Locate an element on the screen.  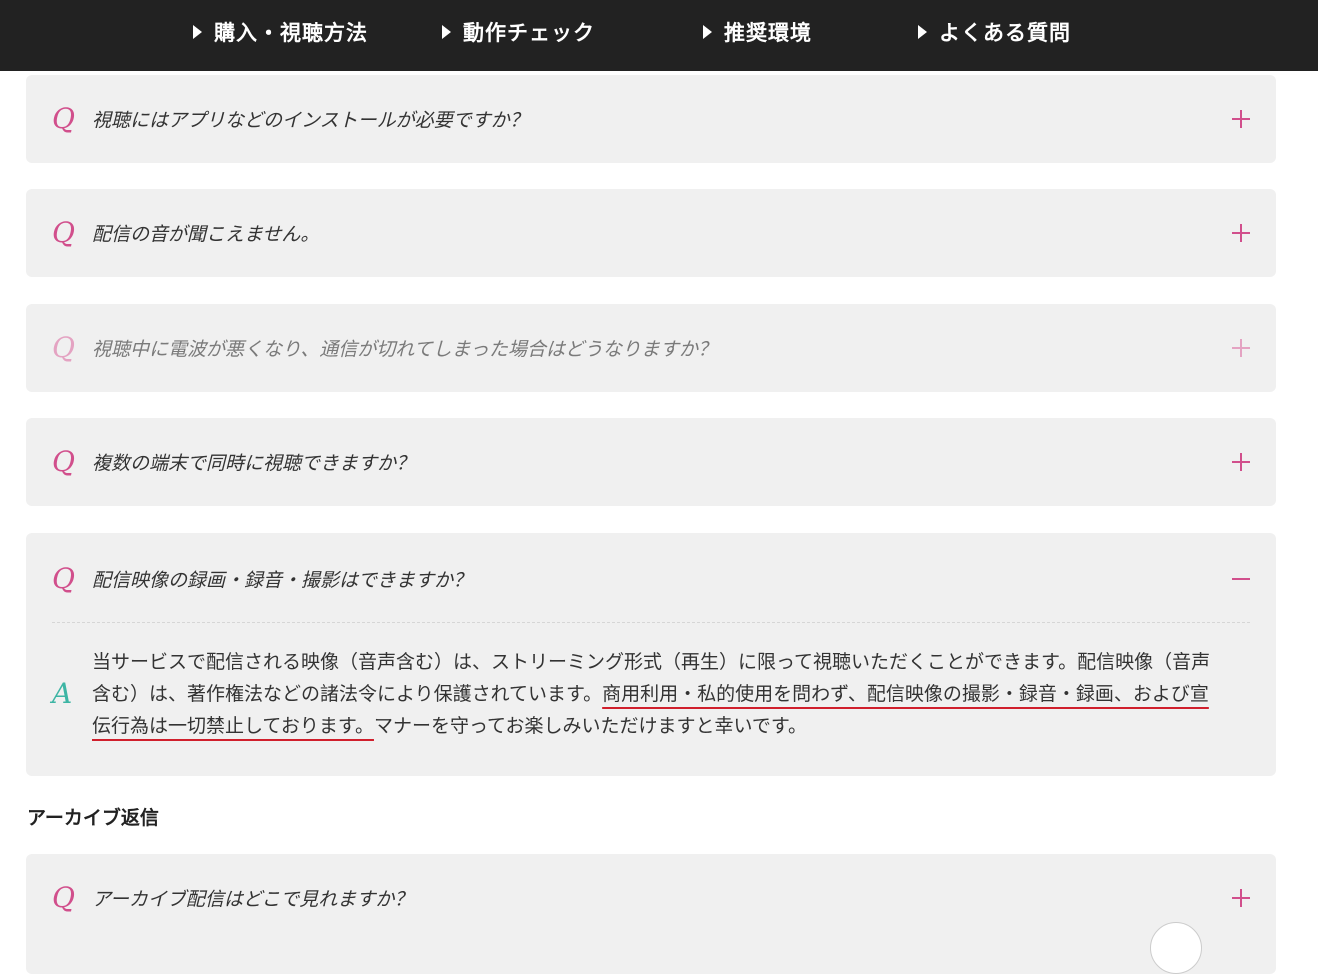
faq-question-toggle: Q 視聴中に電波が悪くなり、通信が切れてしまった場合はどうなりますか？ is located at coordinates (651, 348).